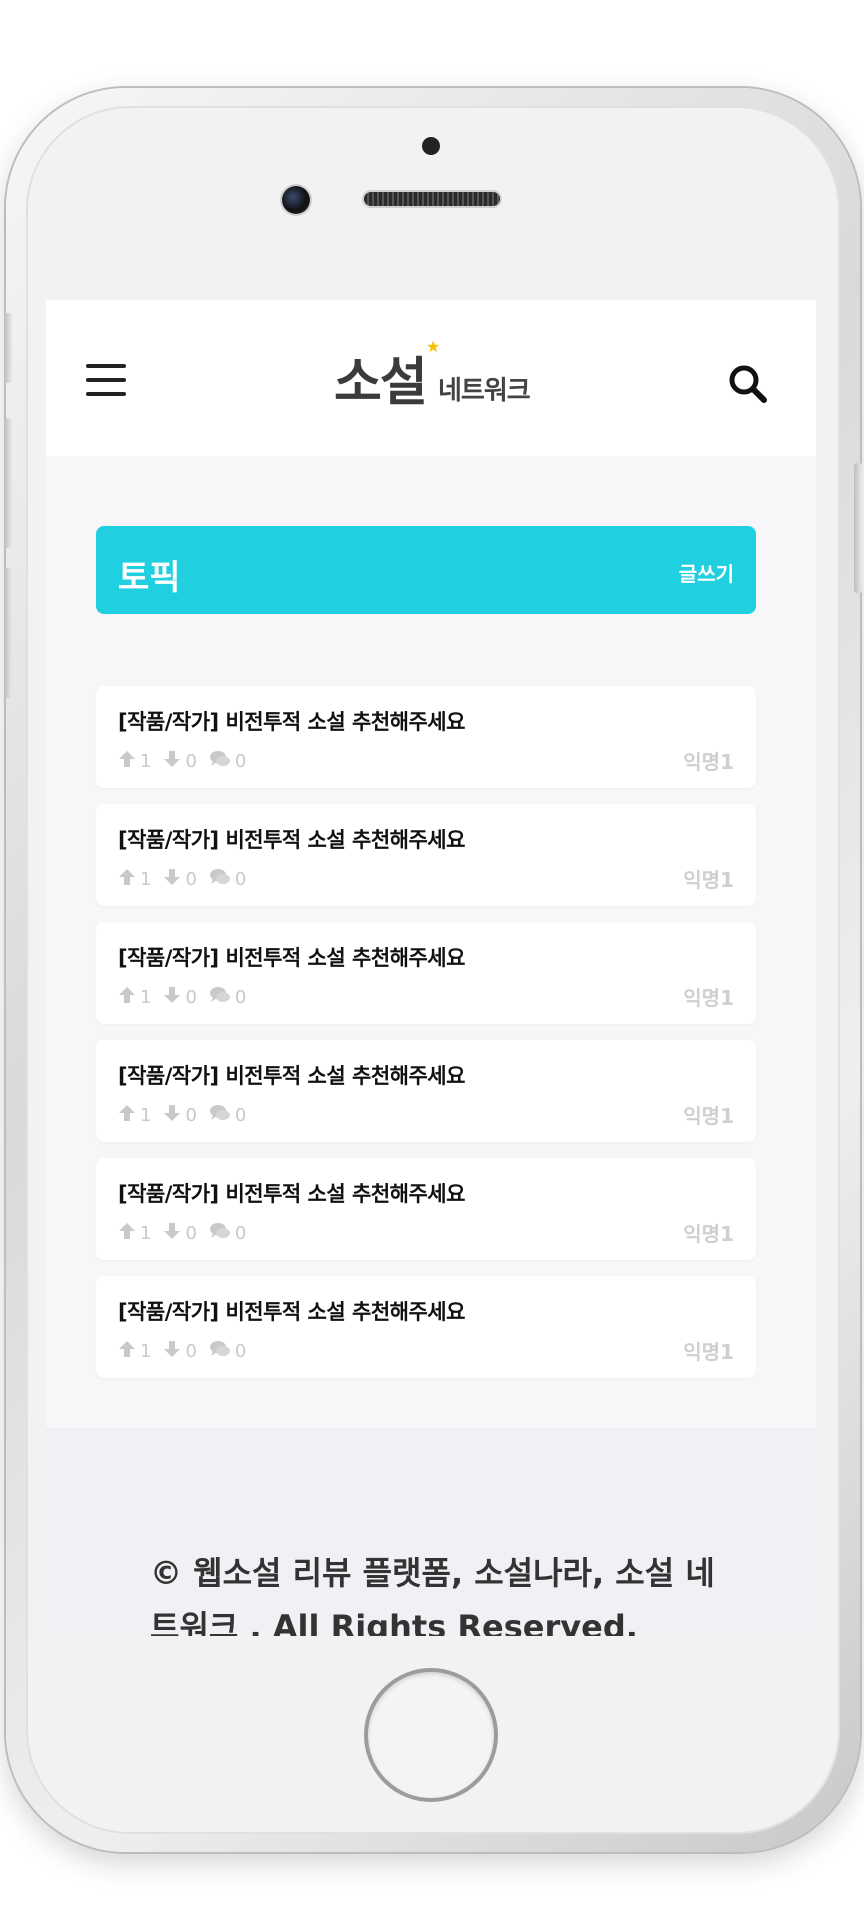 The height and width of the screenshot is (1928, 864). Describe the element at coordinates (748, 384) in the screenshot. I see `search-icon` at that location.